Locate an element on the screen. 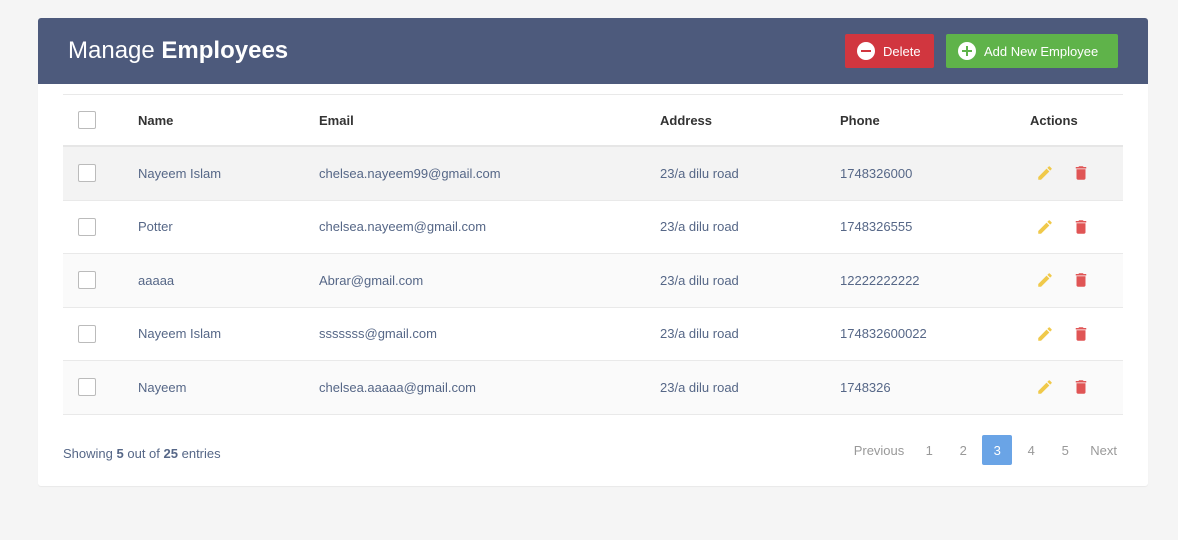  column-header-name: Name is located at coordinates (156, 120).